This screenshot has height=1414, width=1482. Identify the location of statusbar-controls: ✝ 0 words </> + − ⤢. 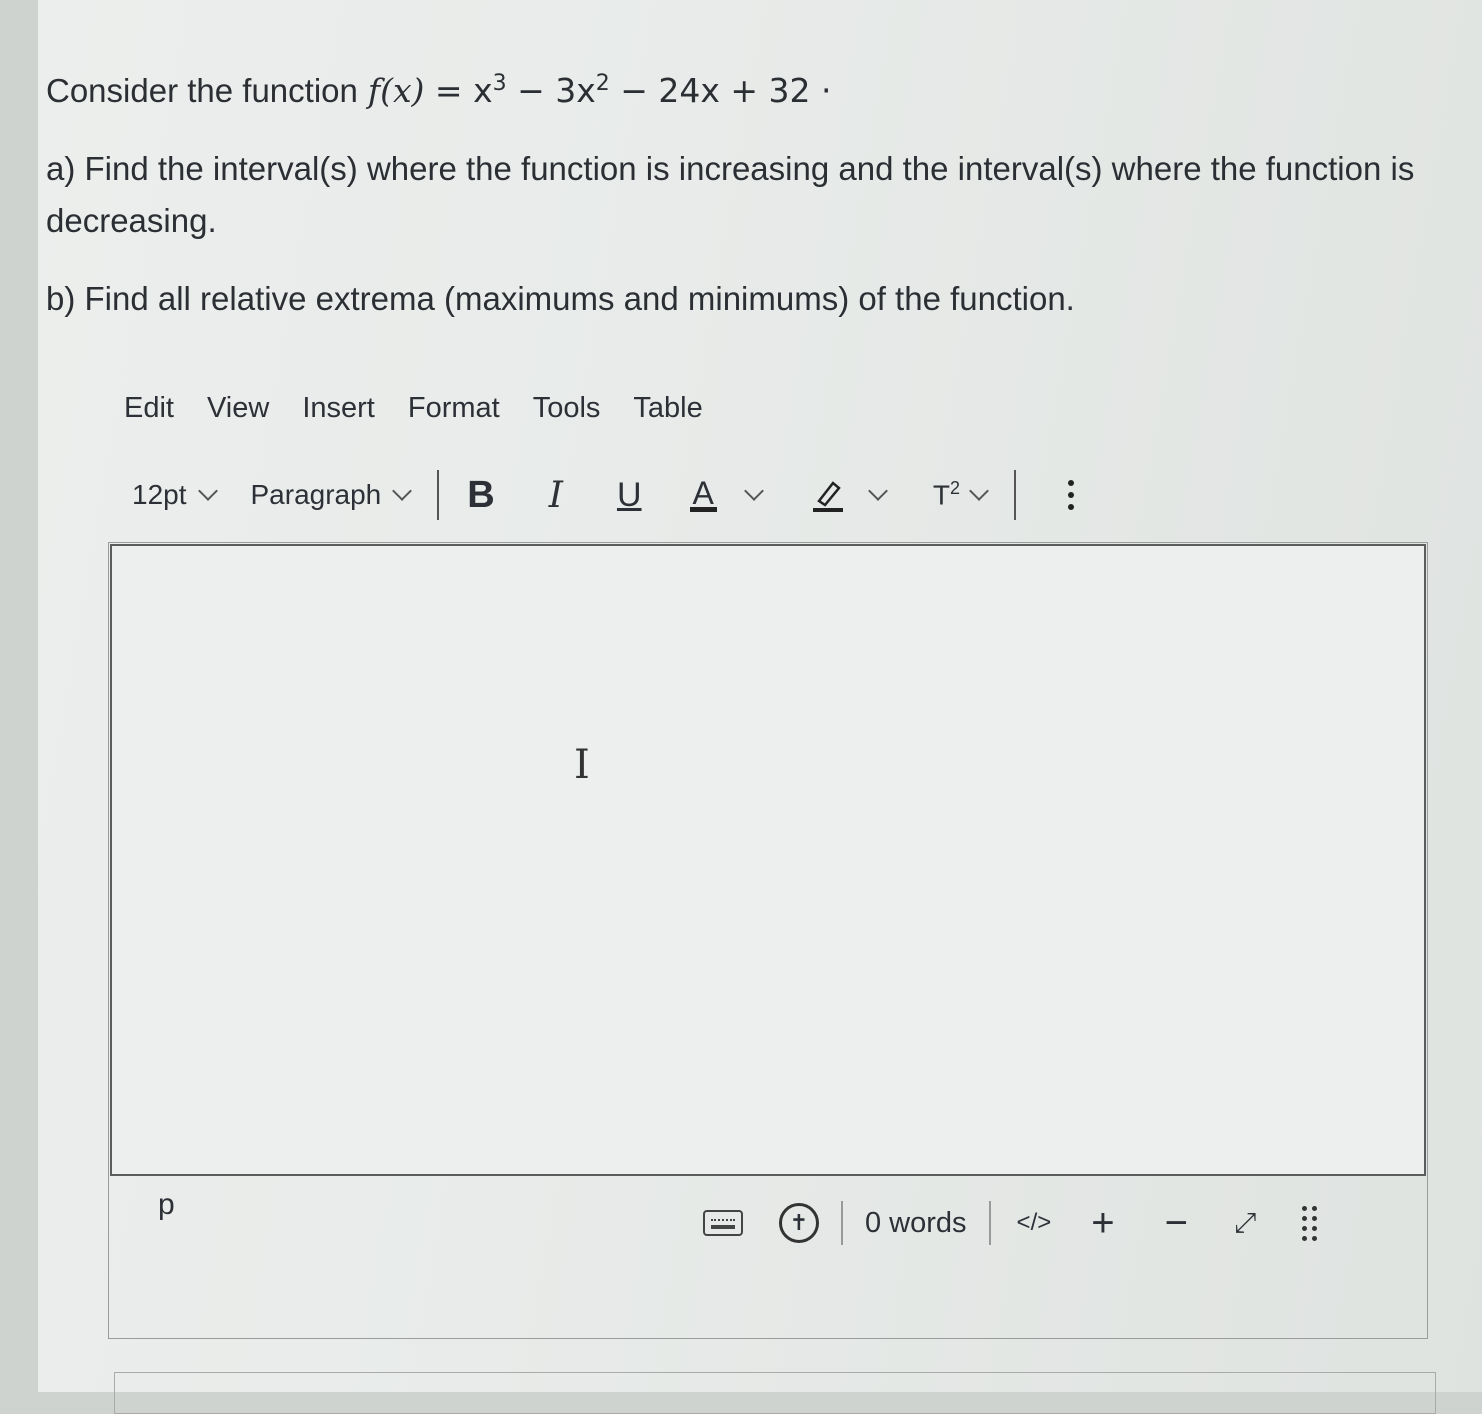
(1010, 1223).